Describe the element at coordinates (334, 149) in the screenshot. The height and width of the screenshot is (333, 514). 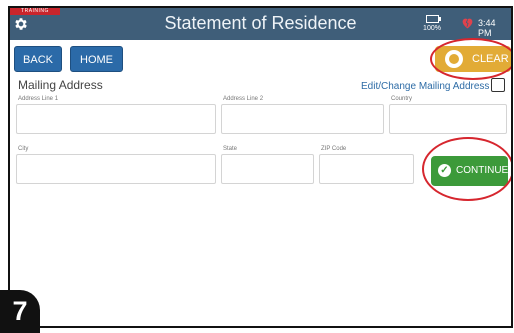
I see `zip-code-label: ZIP Code` at that location.